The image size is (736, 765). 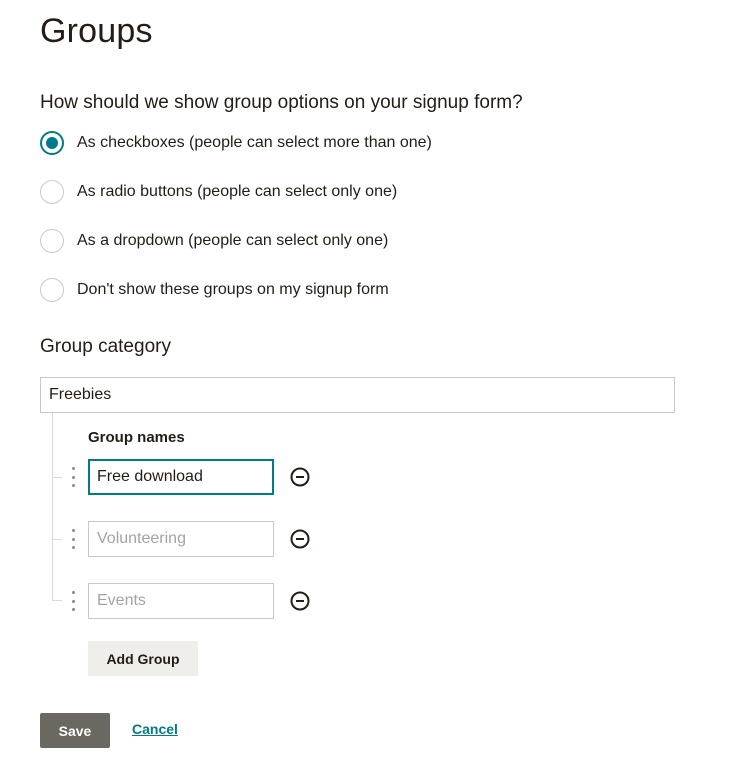 What do you see at coordinates (155, 729) in the screenshot?
I see `cancel-link: Cancel` at bounding box center [155, 729].